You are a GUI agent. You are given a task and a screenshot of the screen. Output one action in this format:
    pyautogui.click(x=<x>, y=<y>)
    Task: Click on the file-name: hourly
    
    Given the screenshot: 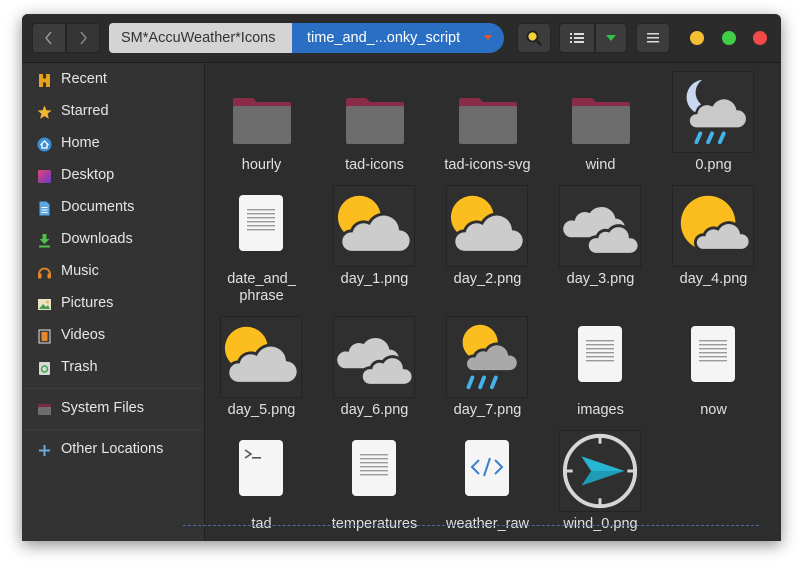 What is the action you would take?
    pyautogui.click(x=261, y=165)
    